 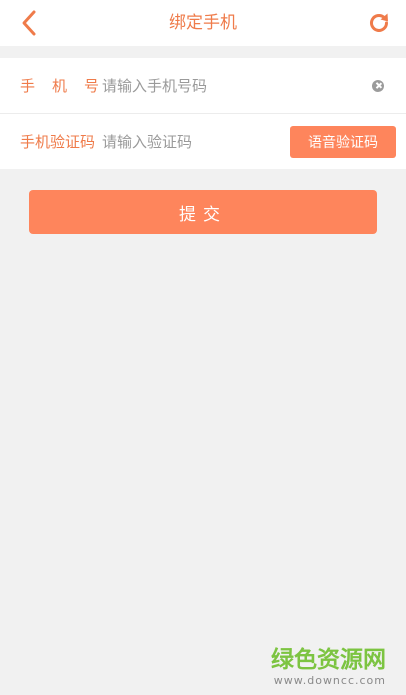 I want to click on phone-input, so click(x=233, y=85).